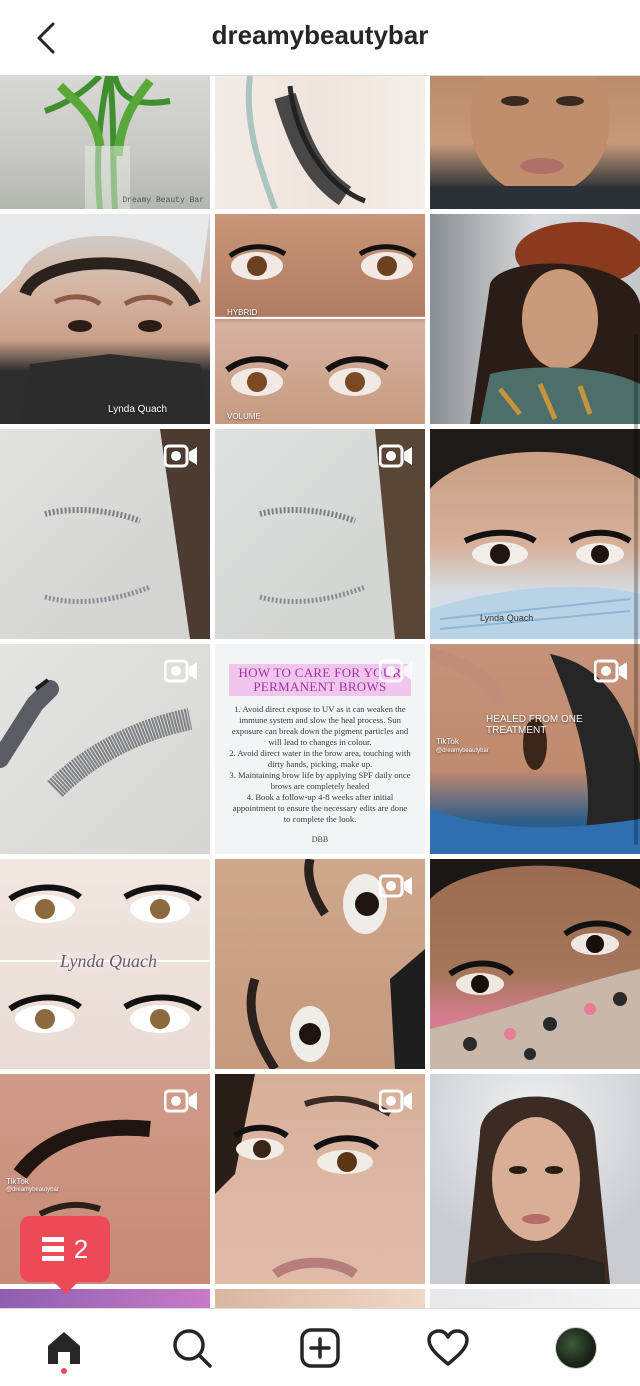  Describe the element at coordinates (65, 1255) in the screenshot. I see `activity-notification-bubble: 2` at that location.